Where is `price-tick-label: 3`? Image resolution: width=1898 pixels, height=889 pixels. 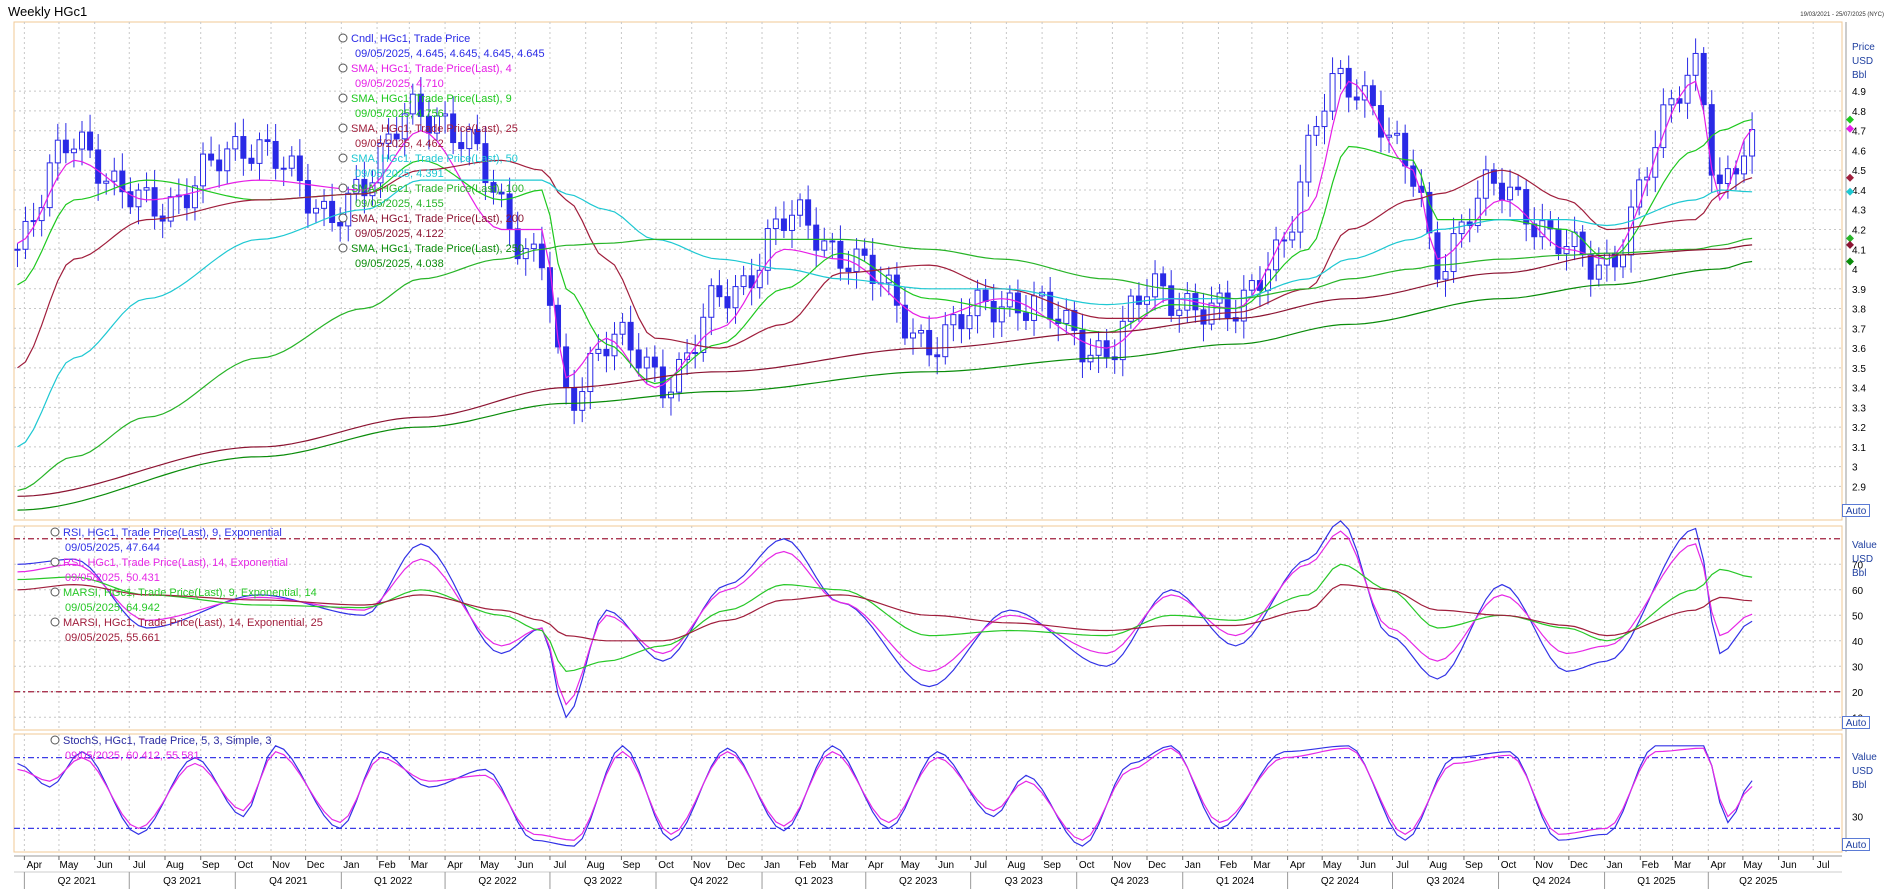 price-tick-label: 3 is located at coordinates (1855, 468).